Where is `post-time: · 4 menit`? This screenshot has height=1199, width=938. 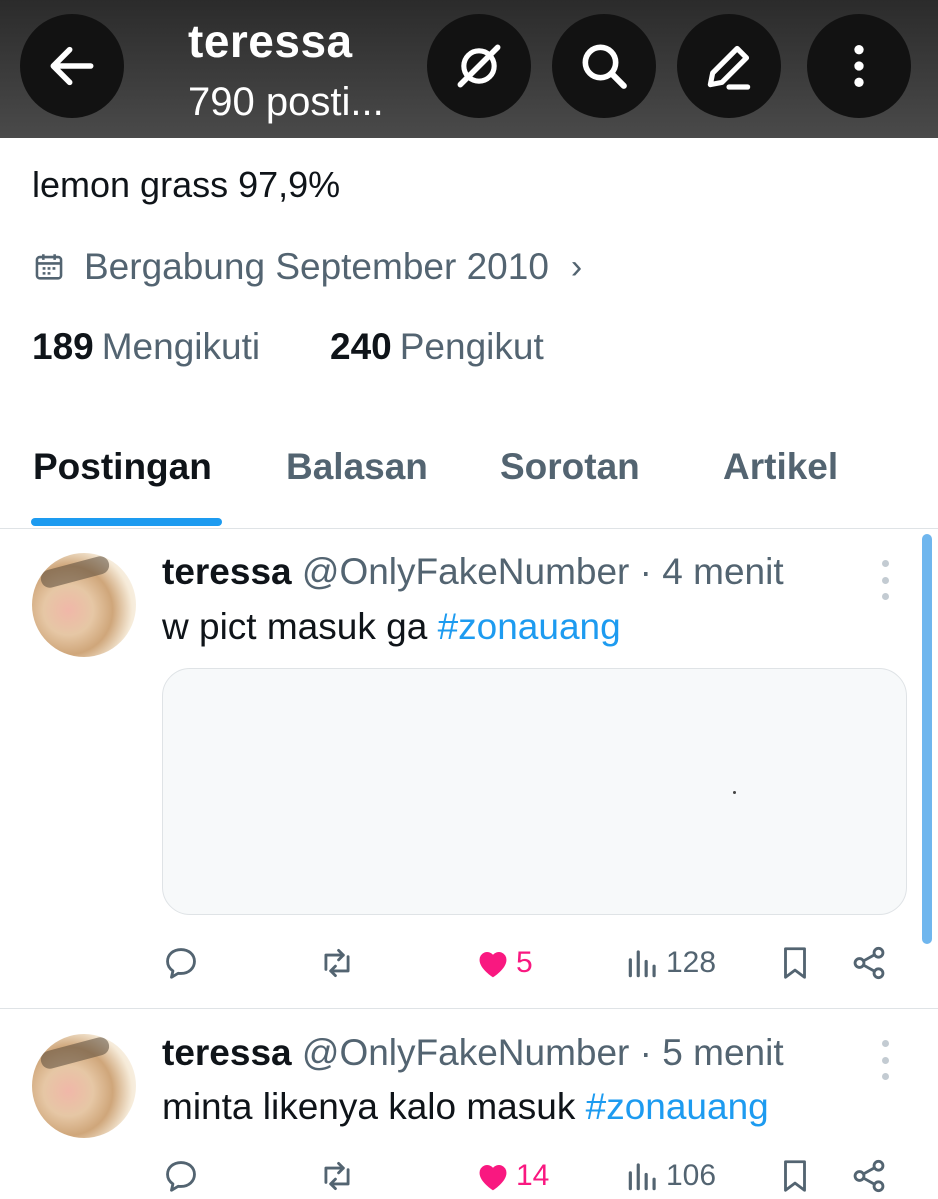
post-time: · 4 menit is located at coordinates (711, 571).